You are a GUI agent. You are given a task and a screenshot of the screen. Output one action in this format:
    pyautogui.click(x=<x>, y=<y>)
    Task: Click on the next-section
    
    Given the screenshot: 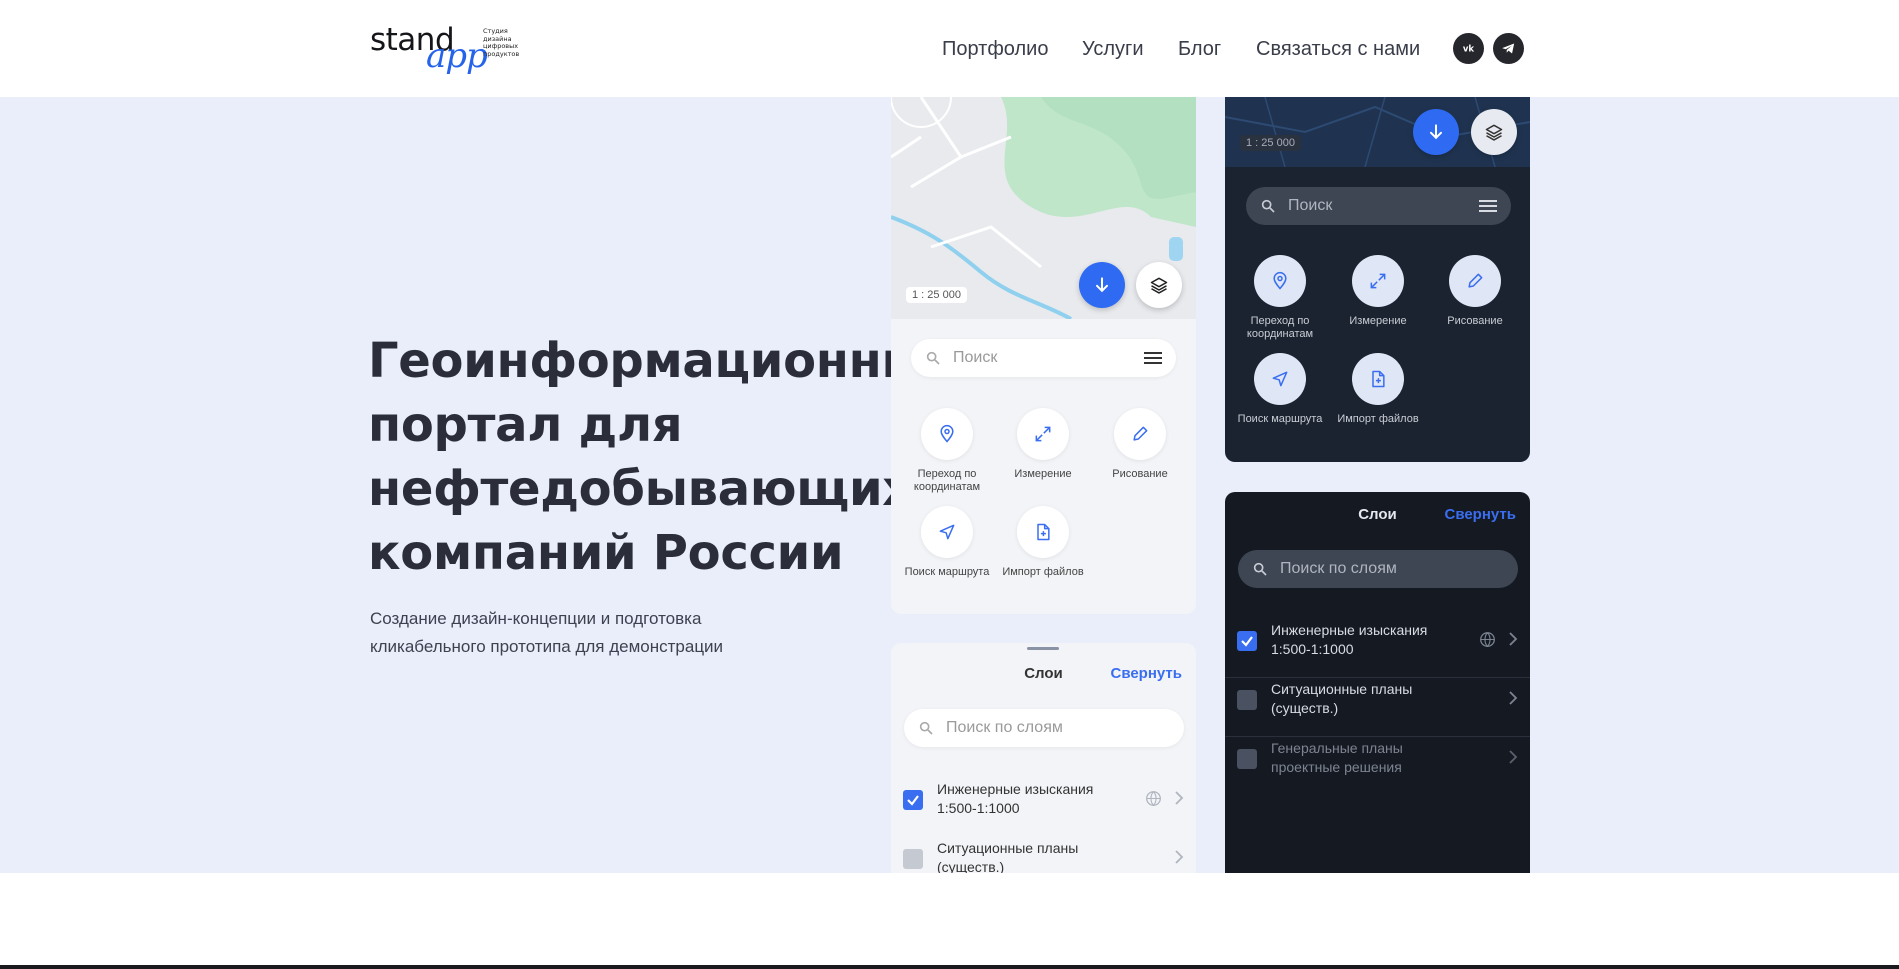 What is the action you would take?
    pyautogui.click(x=949, y=921)
    